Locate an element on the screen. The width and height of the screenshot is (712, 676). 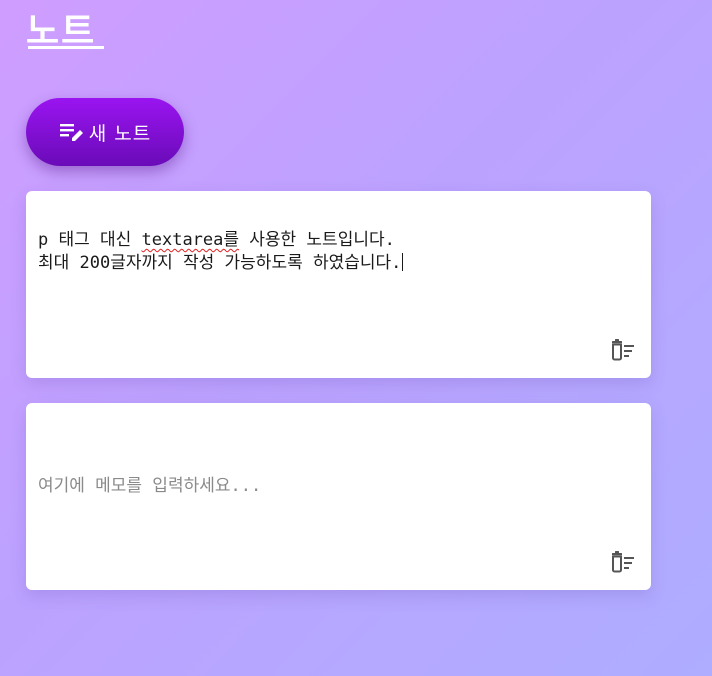
note-text-part: p 태그 대신 is located at coordinates (90, 240).